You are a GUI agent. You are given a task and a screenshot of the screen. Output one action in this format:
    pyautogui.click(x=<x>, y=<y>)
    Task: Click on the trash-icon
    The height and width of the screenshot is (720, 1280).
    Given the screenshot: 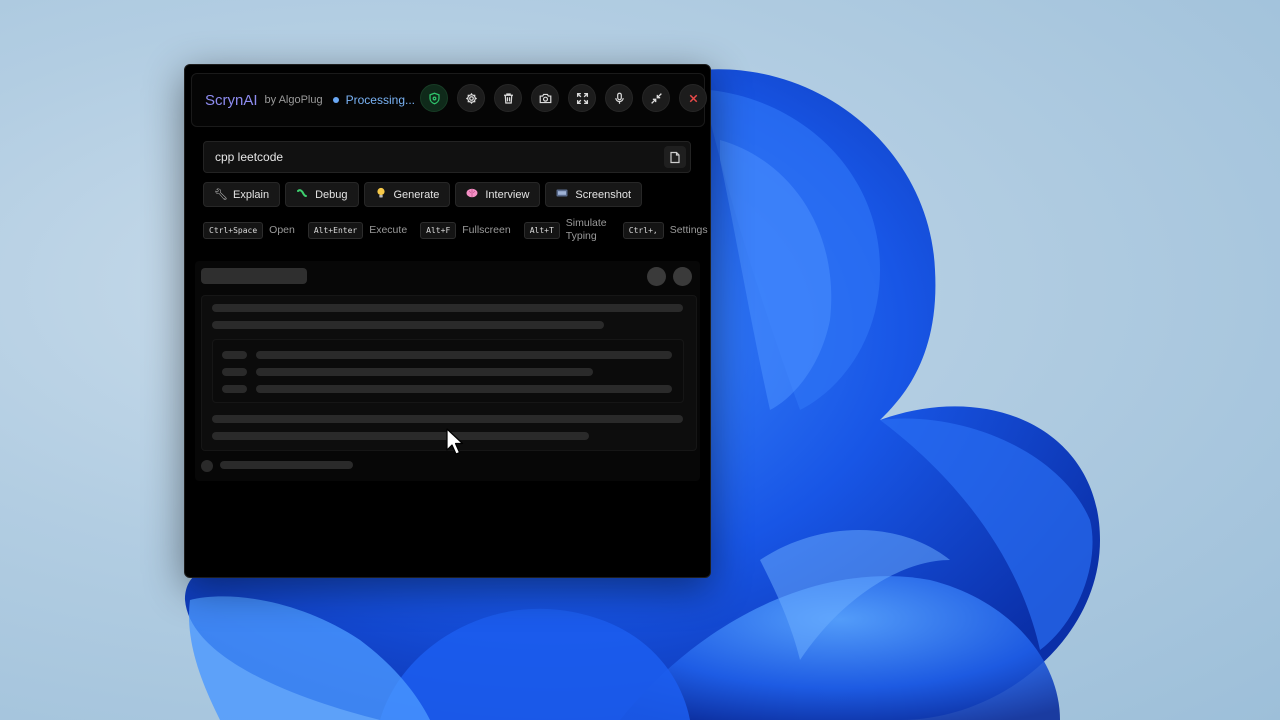 What is the action you would take?
    pyautogui.click(x=508, y=98)
    